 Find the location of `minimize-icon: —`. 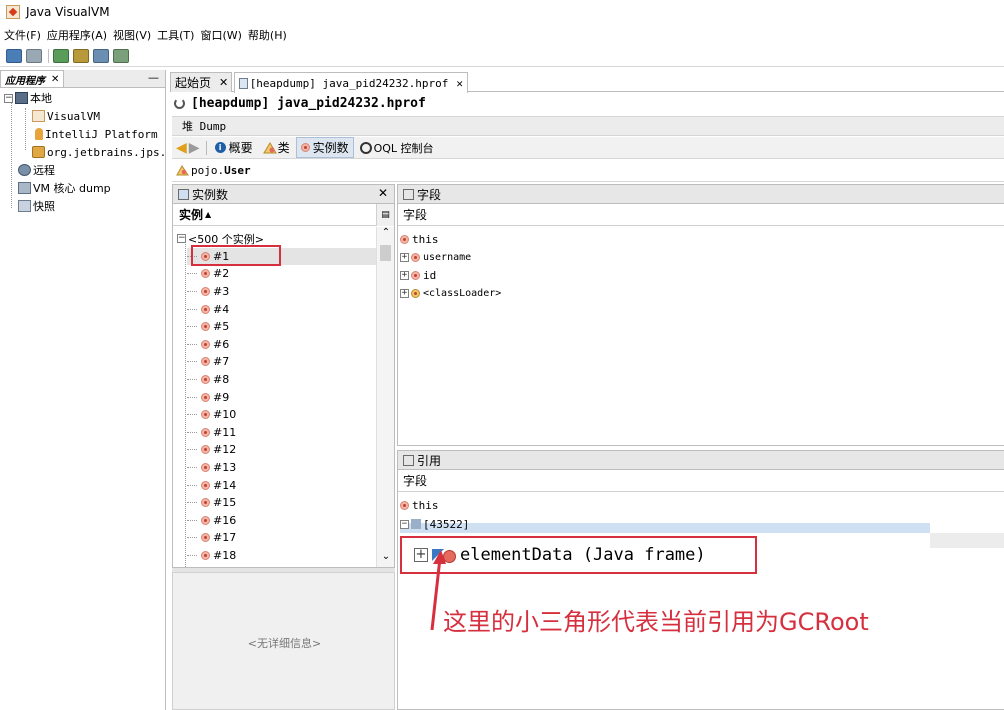

minimize-icon: — is located at coordinates (153, 77).